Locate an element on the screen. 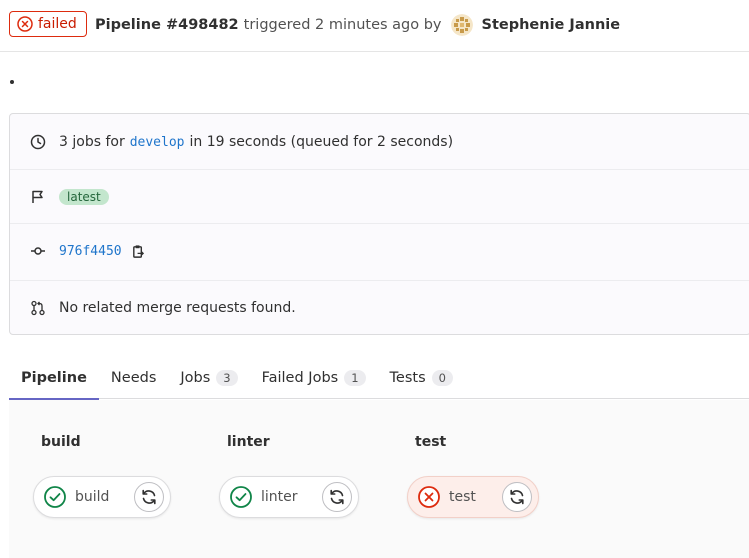  jobs-suffix: in 19 seconds (queued for 2 seconds) is located at coordinates (321, 142).